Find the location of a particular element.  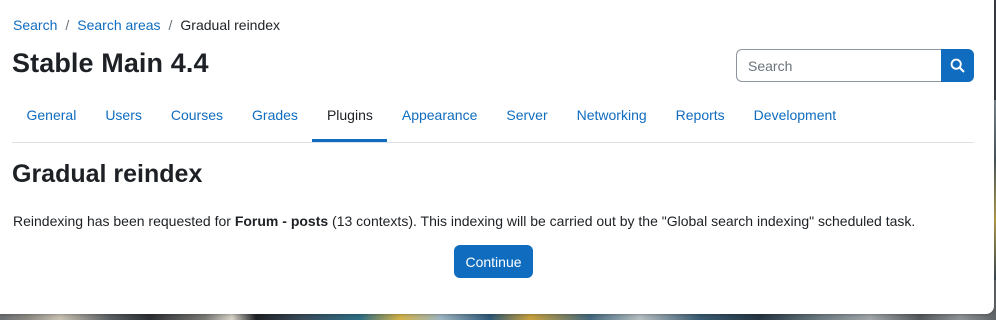

tab-development: Development is located at coordinates (795, 115).